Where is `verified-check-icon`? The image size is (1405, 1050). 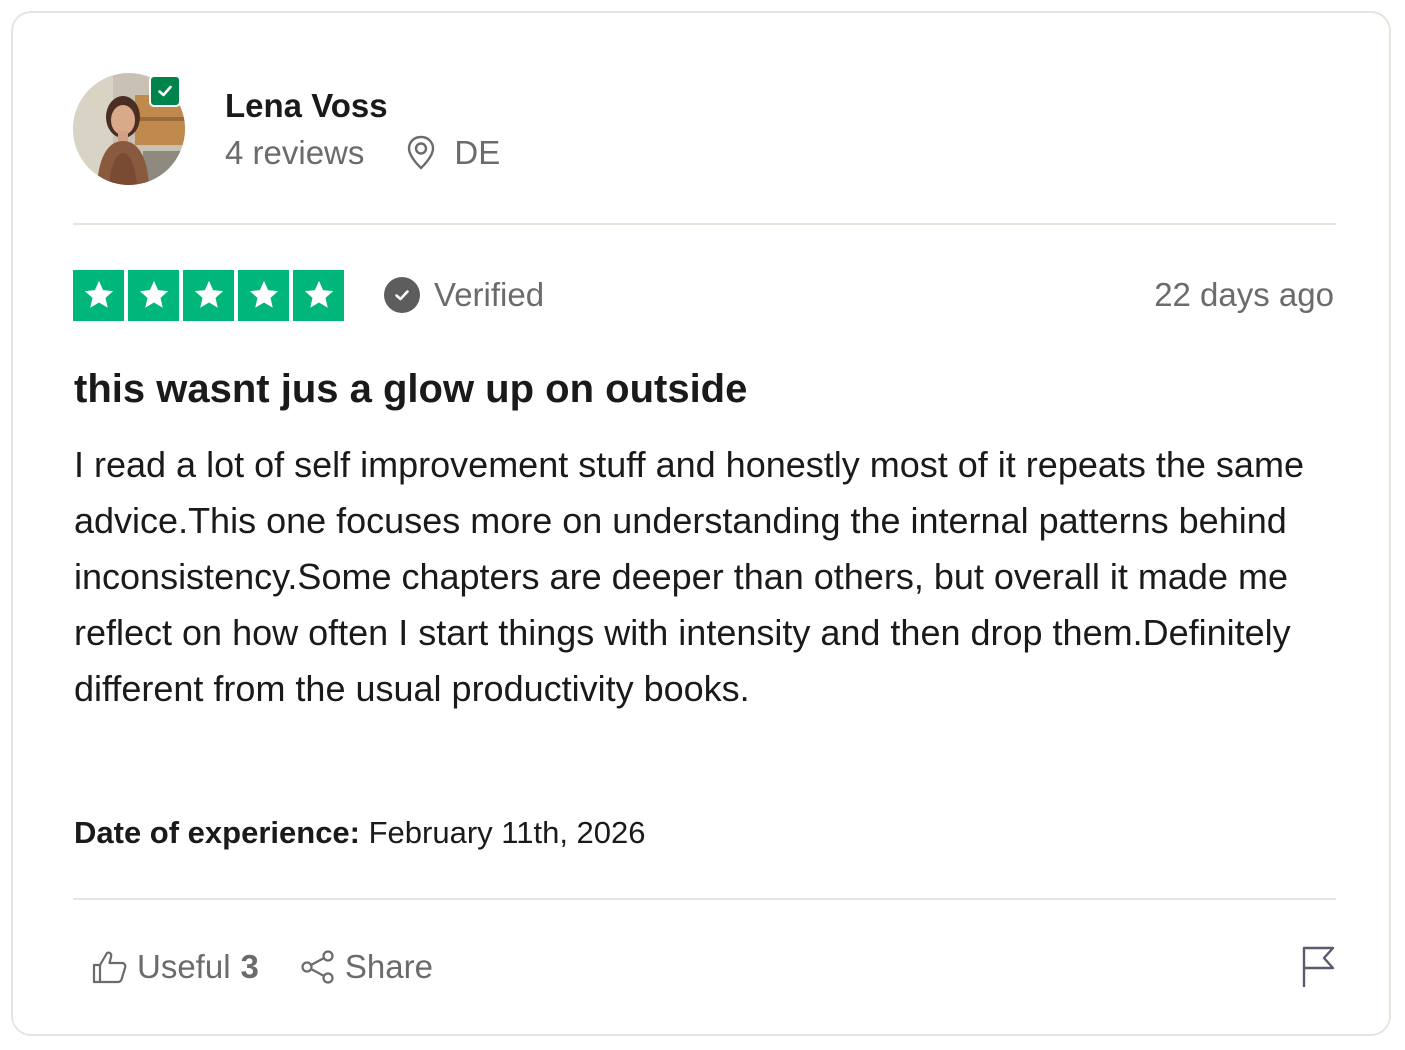
verified-check-icon is located at coordinates (165, 91).